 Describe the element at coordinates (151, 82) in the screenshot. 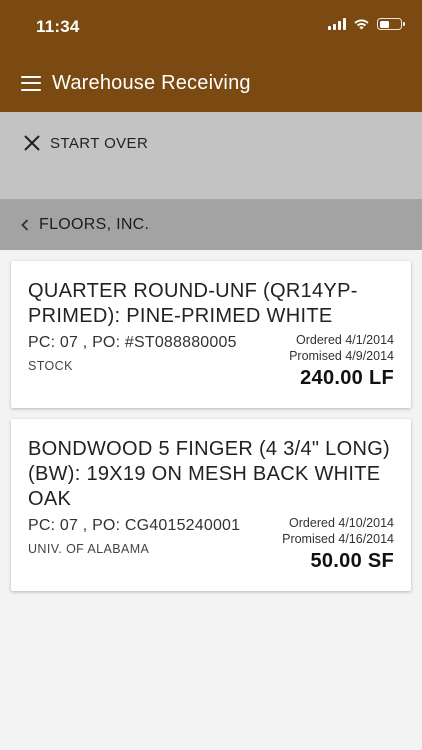

I see `page-title: Warehouse Receiving` at that location.